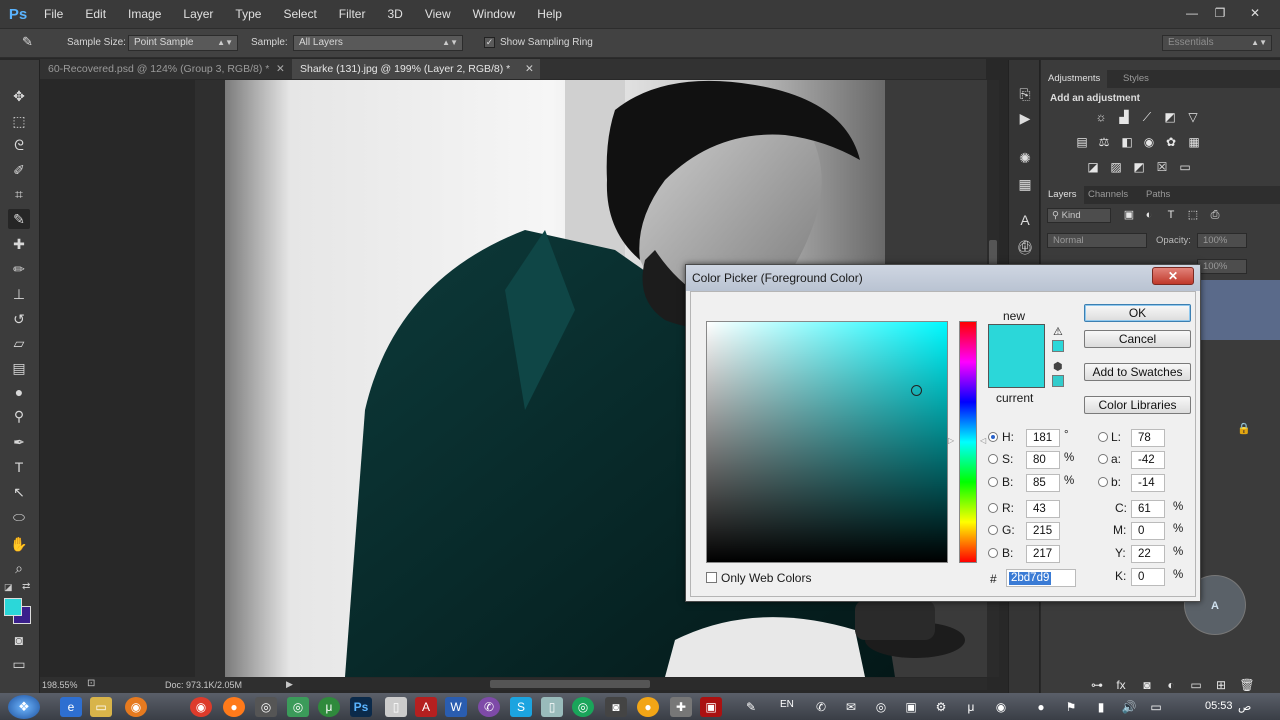  I want to click on explorer-taskbar-icon: ▭, so click(101, 707).